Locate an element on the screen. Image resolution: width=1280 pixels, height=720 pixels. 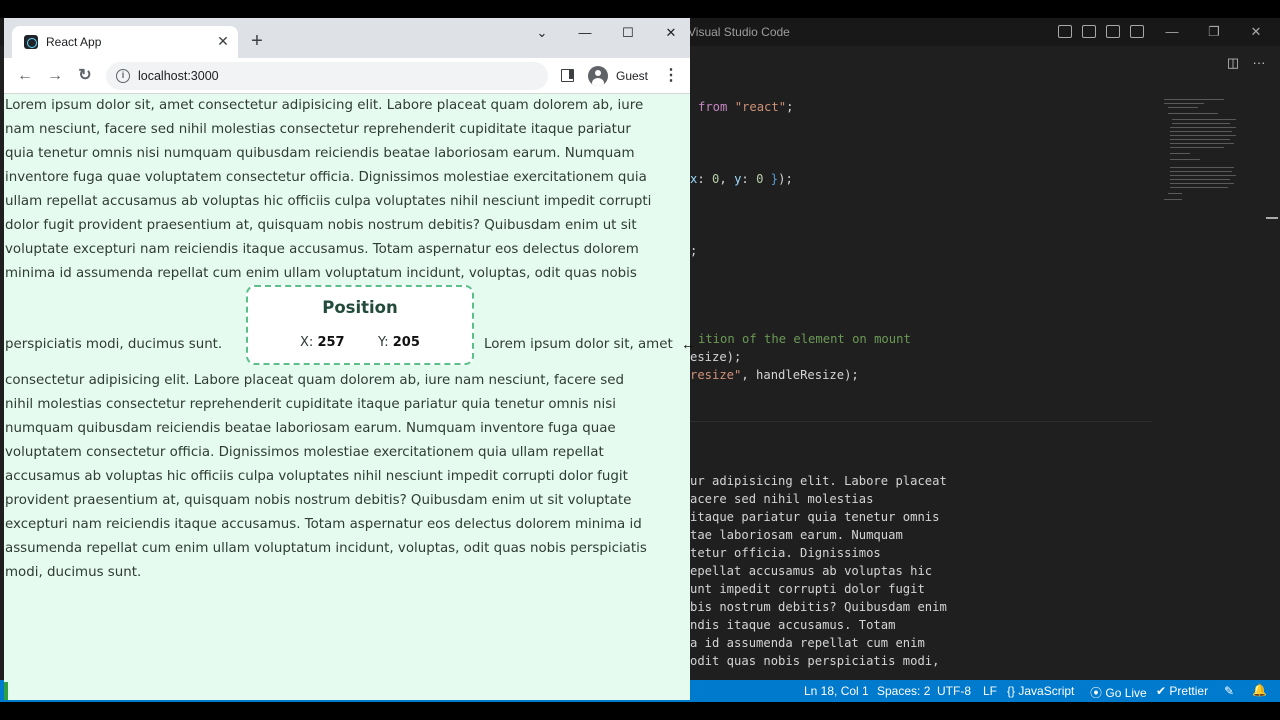
status-go-live: ⦿ Go Live is located at coordinates (1118, 692).